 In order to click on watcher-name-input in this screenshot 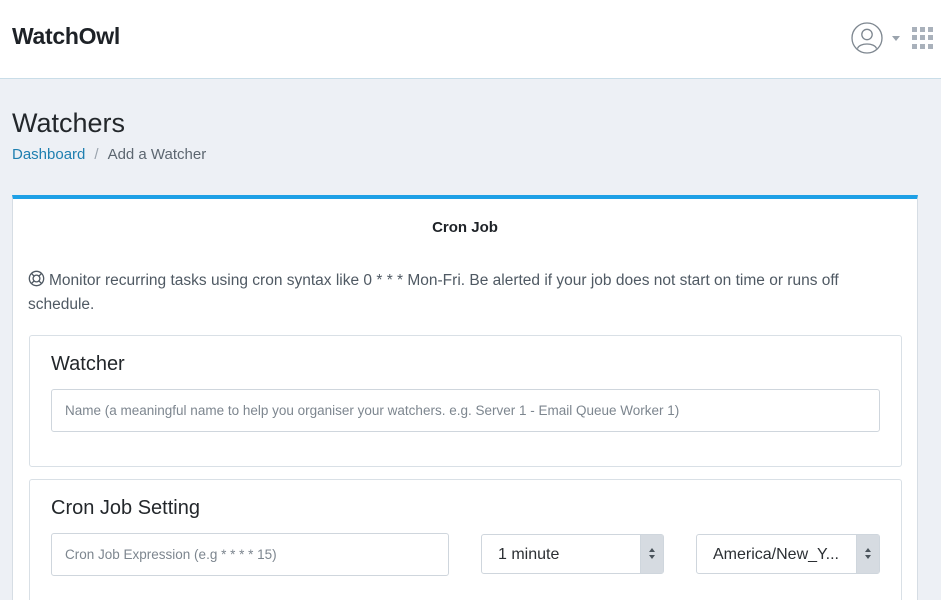, I will do `click(465, 410)`.